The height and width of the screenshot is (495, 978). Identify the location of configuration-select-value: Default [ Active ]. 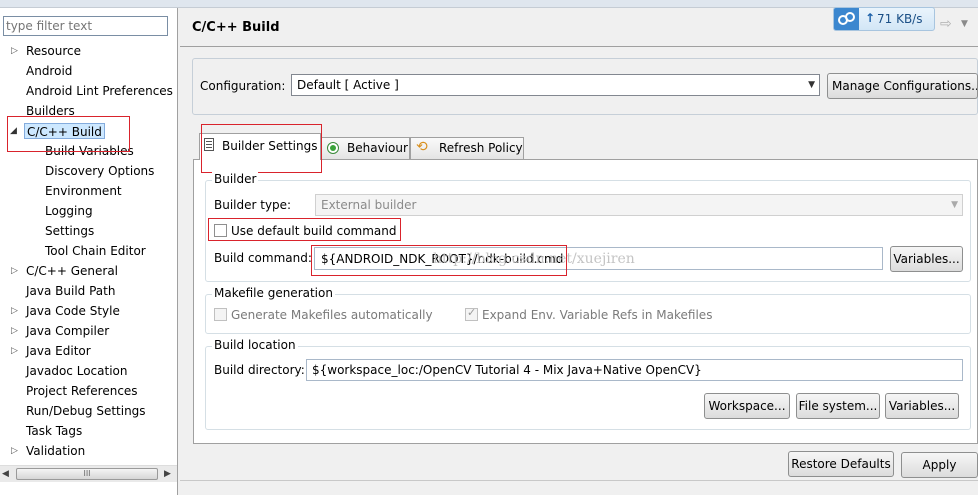
(348, 85).